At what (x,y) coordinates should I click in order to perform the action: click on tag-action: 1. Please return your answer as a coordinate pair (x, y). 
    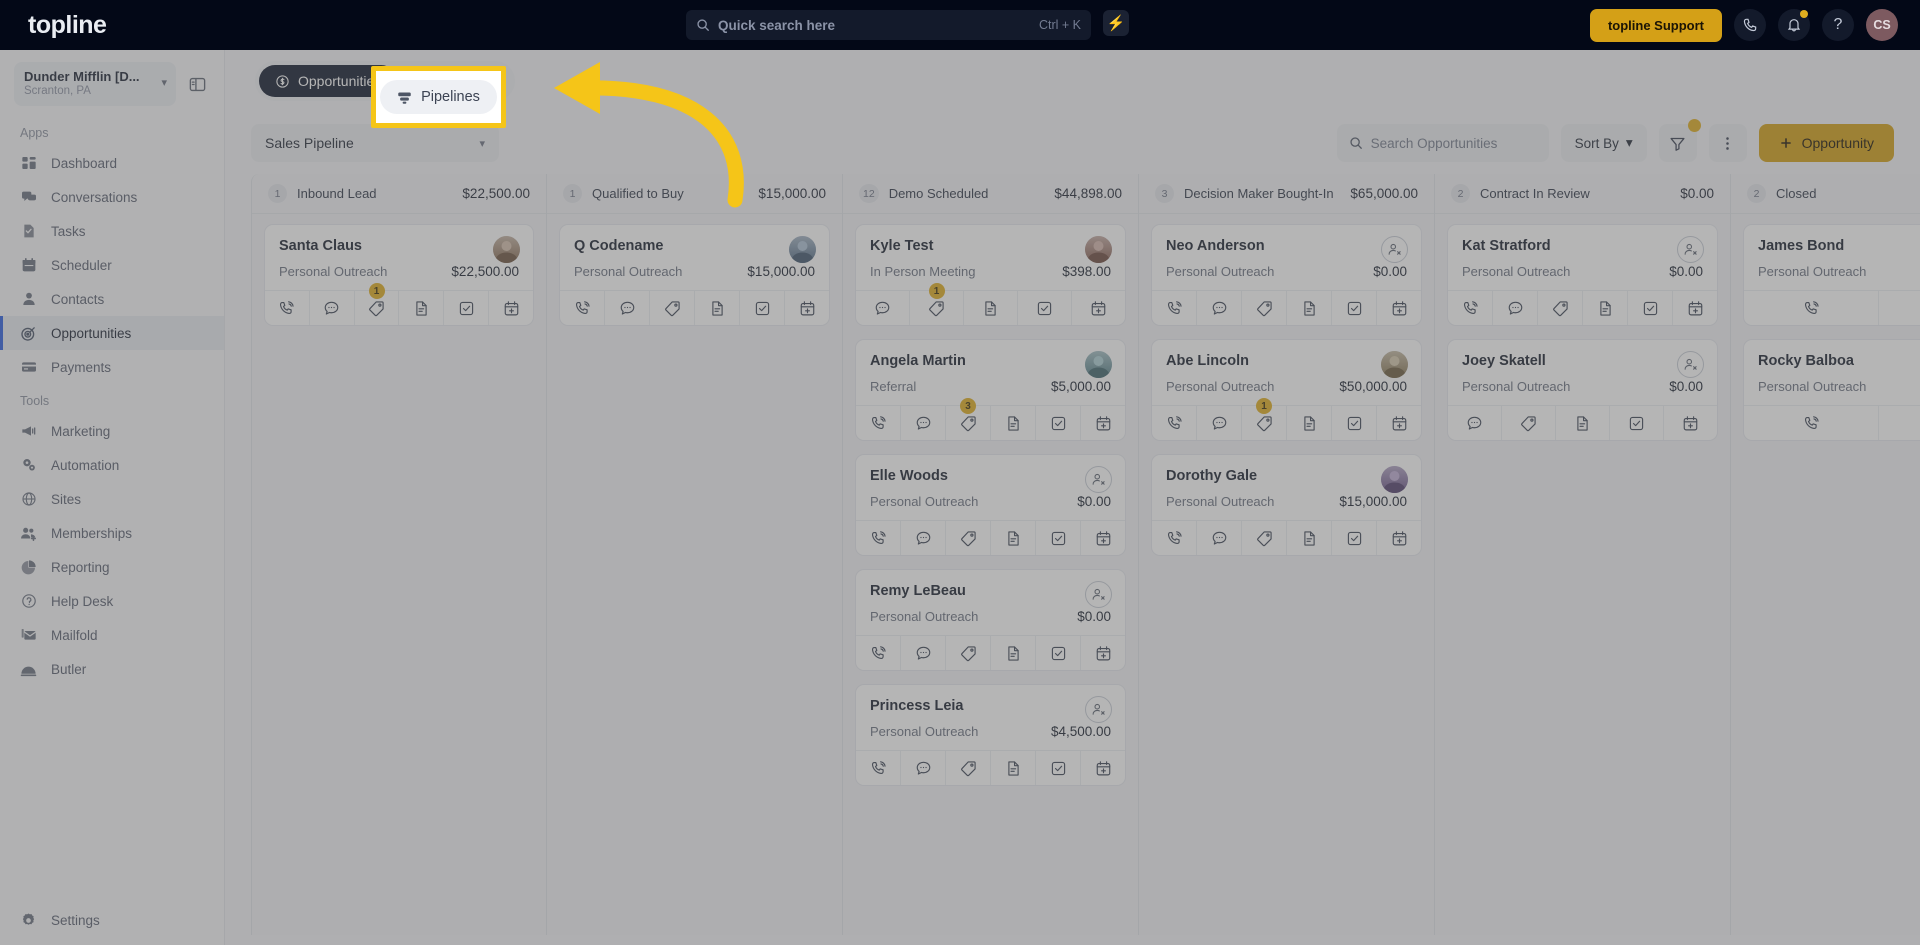
    Looking at the image, I should click on (937, 304).